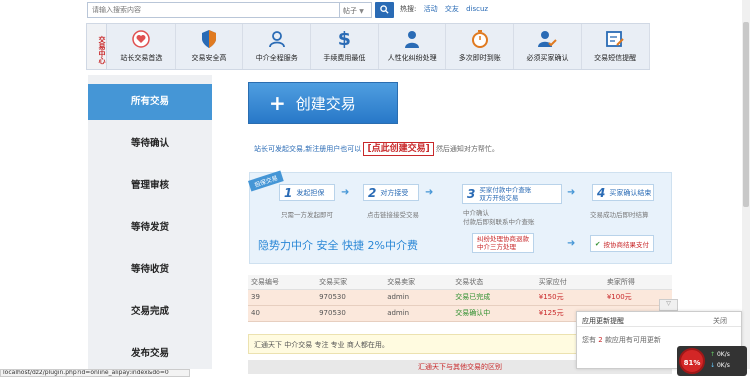 Image resolution: width=750 pixels, height=377 pixels. Describe the element at coordinates (150, 186) in the screenshot. I see `nav-item-admin-review: 管理审核` at that location.